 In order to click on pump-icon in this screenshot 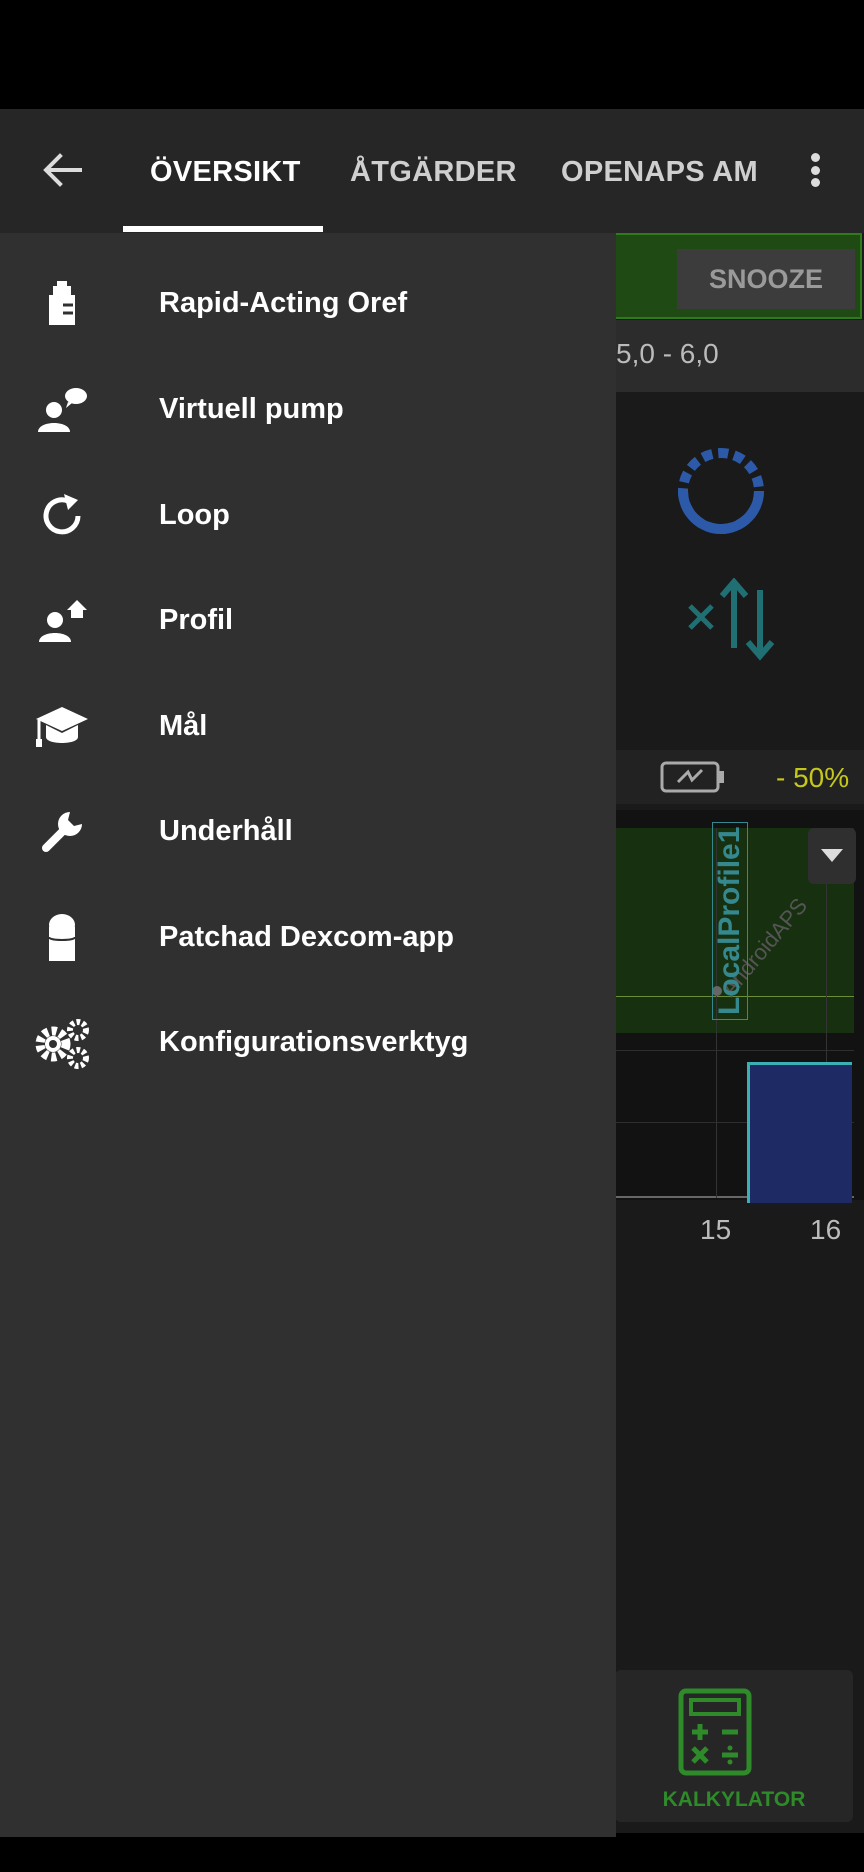, I will do `click(62, 410)`.